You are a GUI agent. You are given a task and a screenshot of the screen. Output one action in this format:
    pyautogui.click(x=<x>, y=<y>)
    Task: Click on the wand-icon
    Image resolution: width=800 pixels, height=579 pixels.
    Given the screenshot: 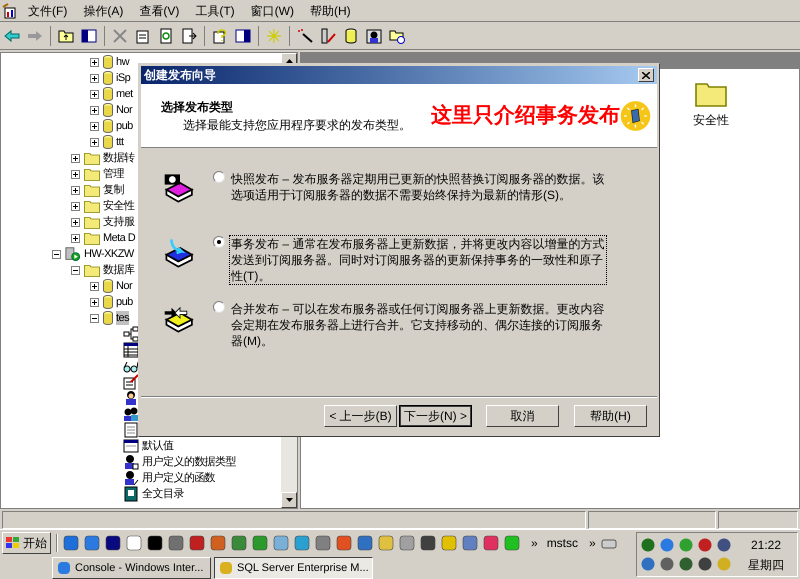 What is the action you would take?
    pyautogui.click(x=305, y=36)
    